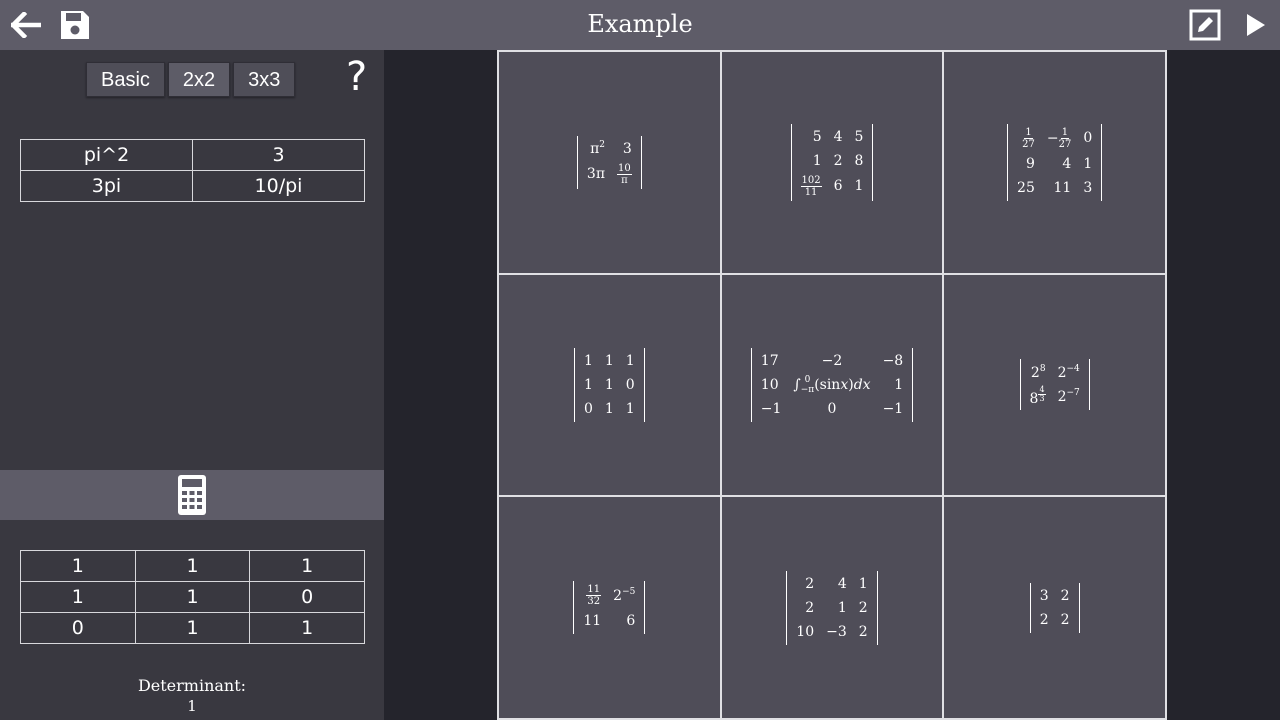 This screenshot has width=1280, height=720. I want to click on edit-icon, so click(1205, 25).